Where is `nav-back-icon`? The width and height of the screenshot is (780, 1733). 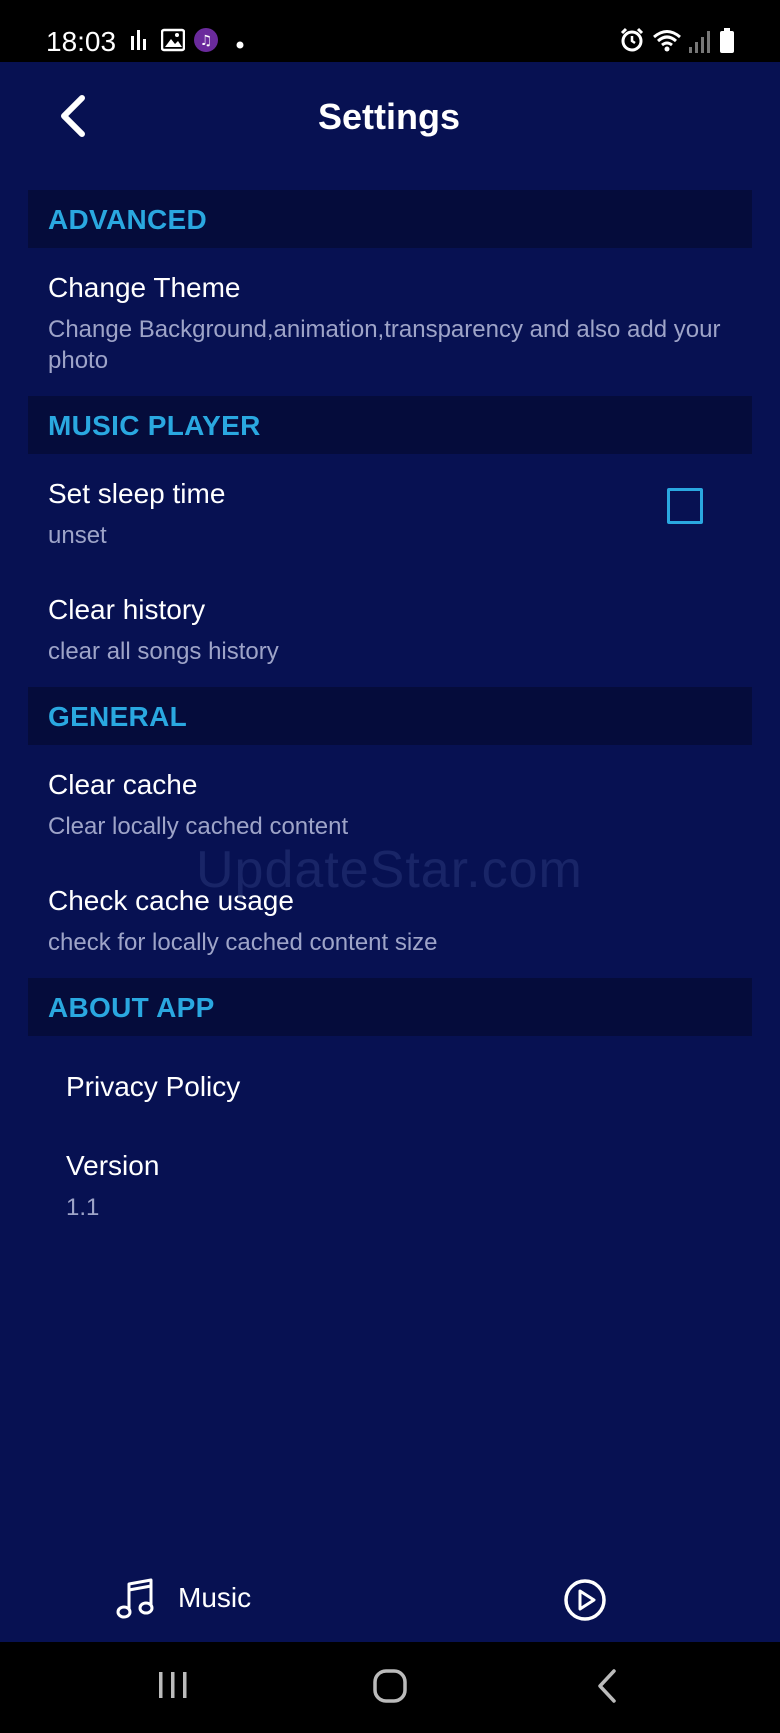
nav-back-icon is located at coordinates (607, 1686).